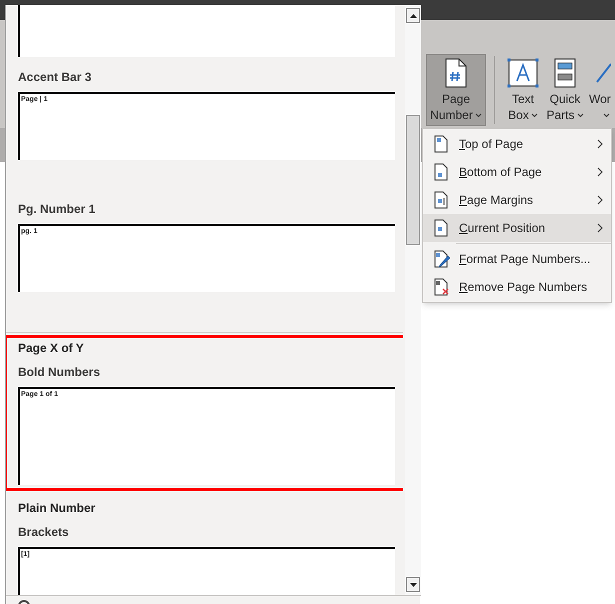  I want to click on triangle-down-icon, so click(413, 584).